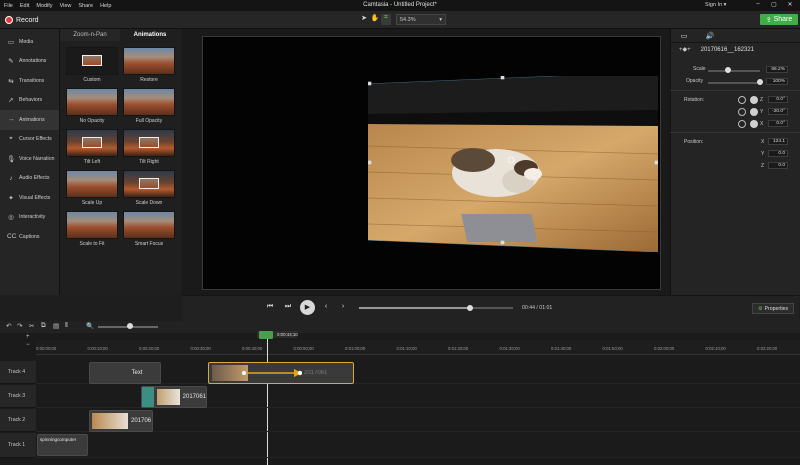 This screenshot has height=465, width=800. What do you see at coordinates (27, 20) in the screenshot?
I see `record-label: Record` at bounding box center [27, 20].